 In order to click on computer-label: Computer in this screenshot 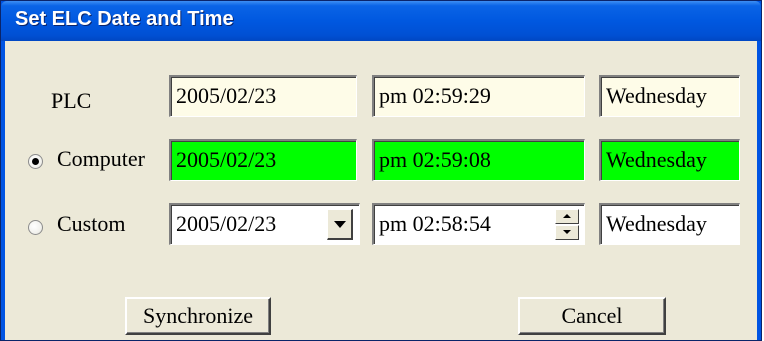, I will do `click(101, 158)`.